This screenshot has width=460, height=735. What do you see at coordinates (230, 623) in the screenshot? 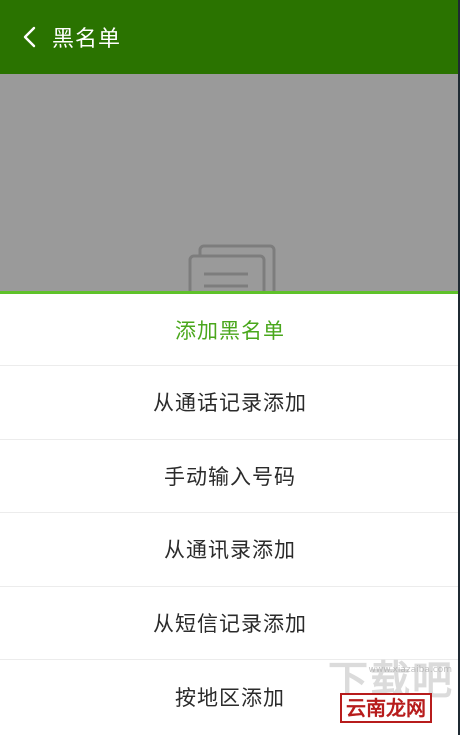
I see `option-from-sms: 从短信记录添加` at bounding box center [230, 623].